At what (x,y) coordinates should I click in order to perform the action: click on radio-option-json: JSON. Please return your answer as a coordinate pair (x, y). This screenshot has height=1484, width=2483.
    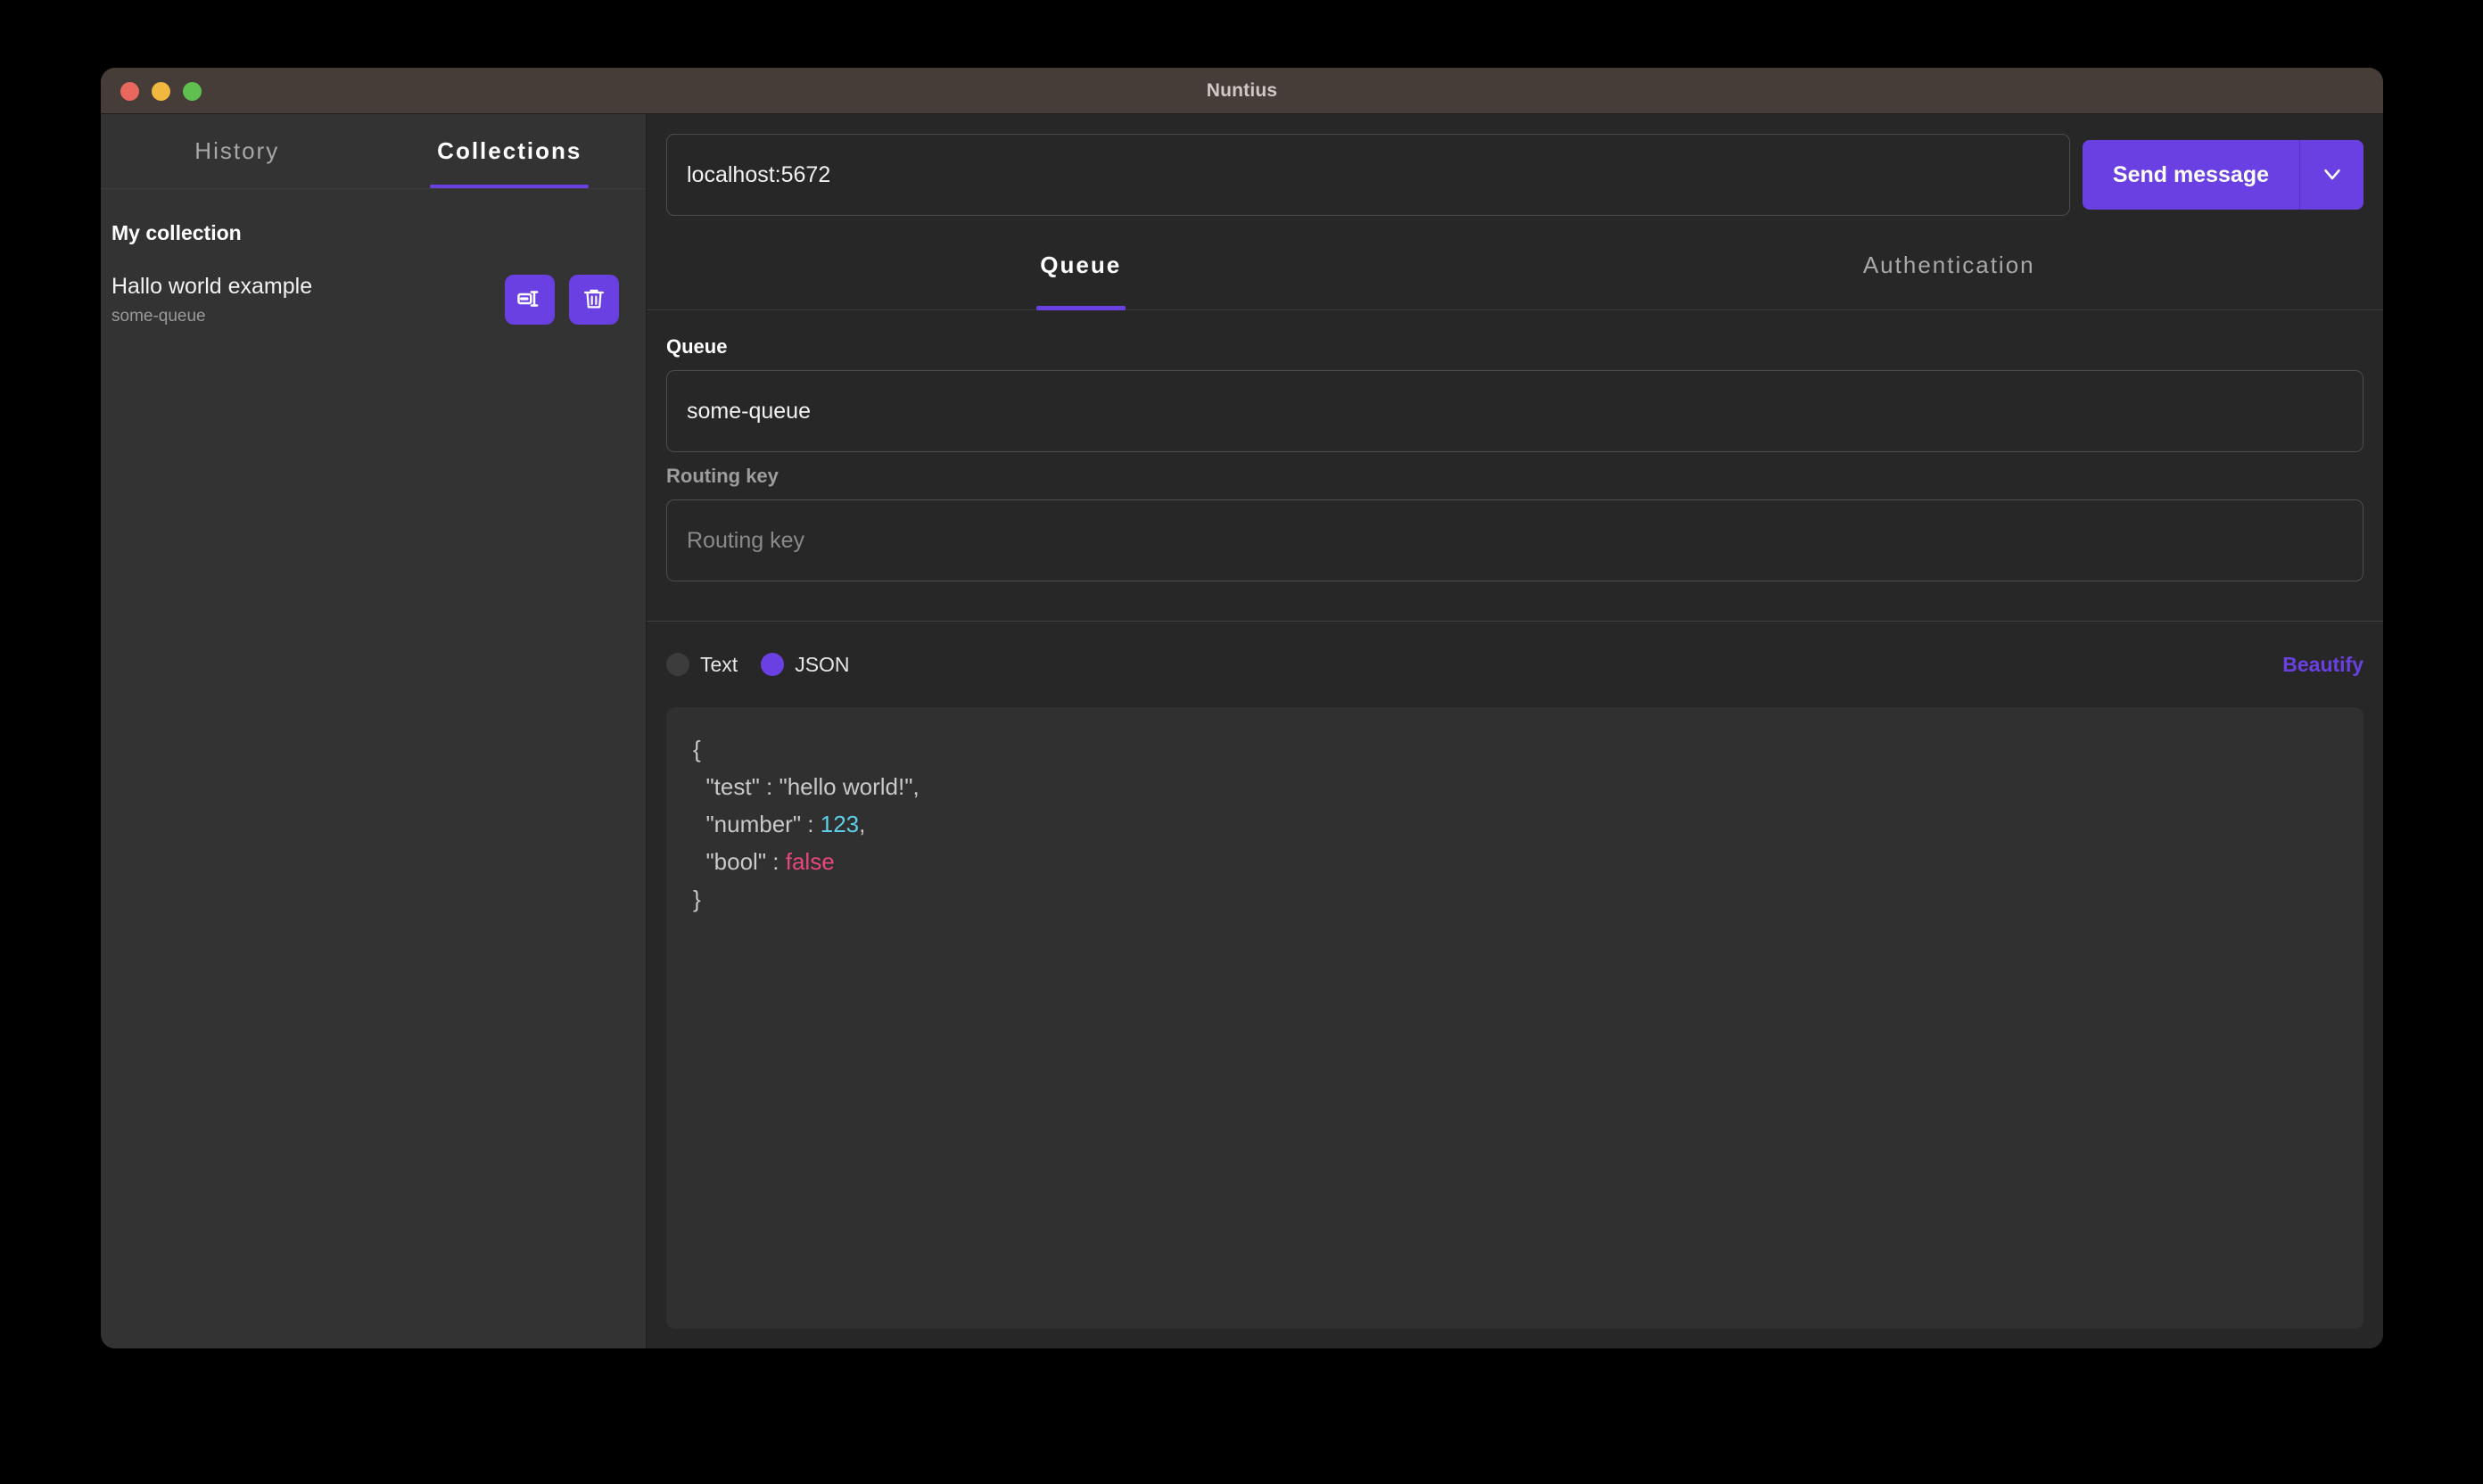
    Looking at the image, I should click on (805, 665).